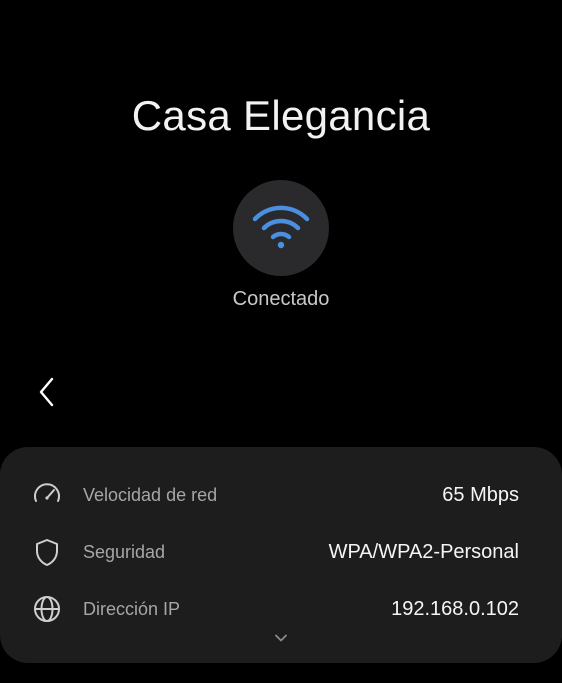 The image size is (562, 683). I want to click on ip-label: Dirección IP, so click(132, 608).